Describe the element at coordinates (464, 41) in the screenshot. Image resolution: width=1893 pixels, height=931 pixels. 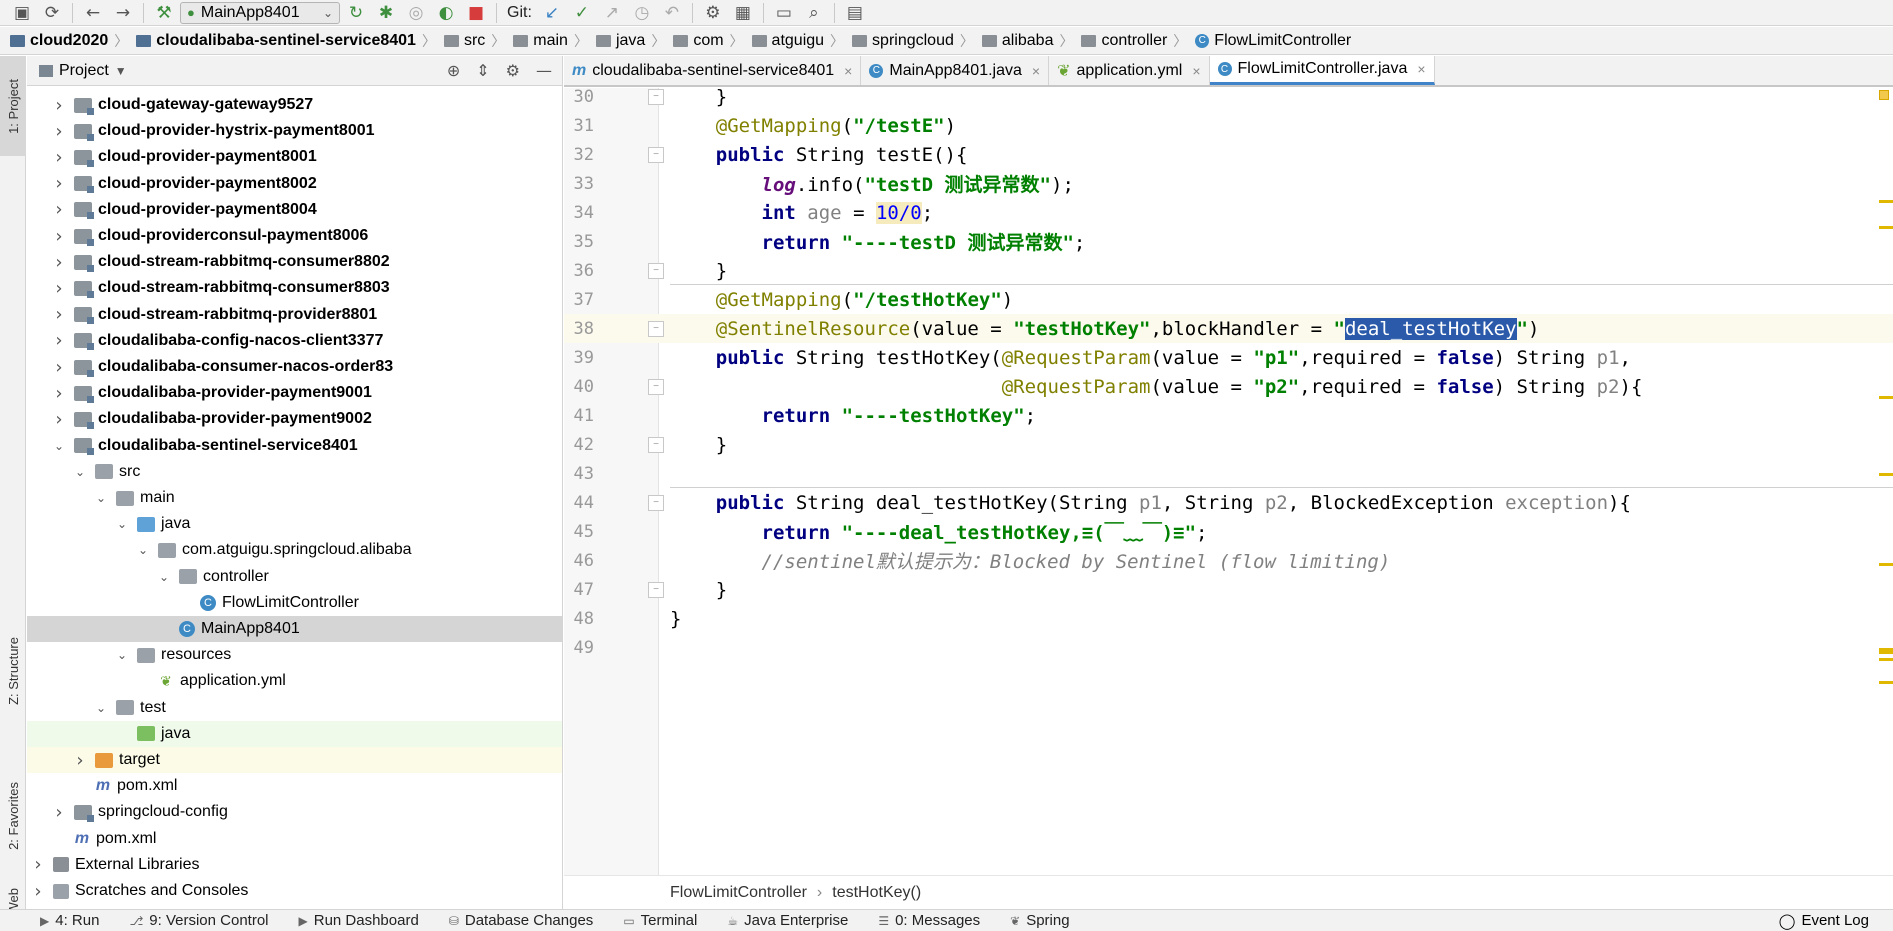
I see `breadcrumb-item: src` at that location.